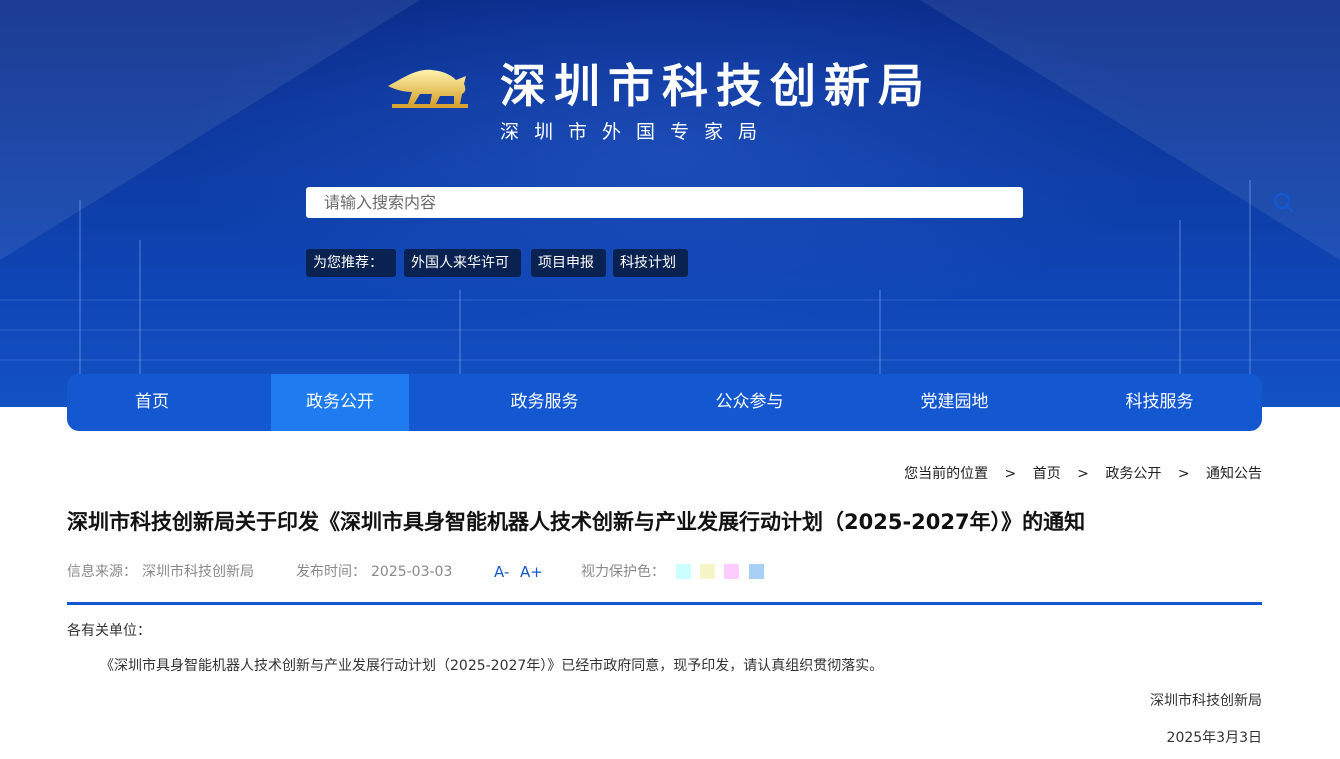  I want to click on date-label: 发布时间：, so click(331, 572).